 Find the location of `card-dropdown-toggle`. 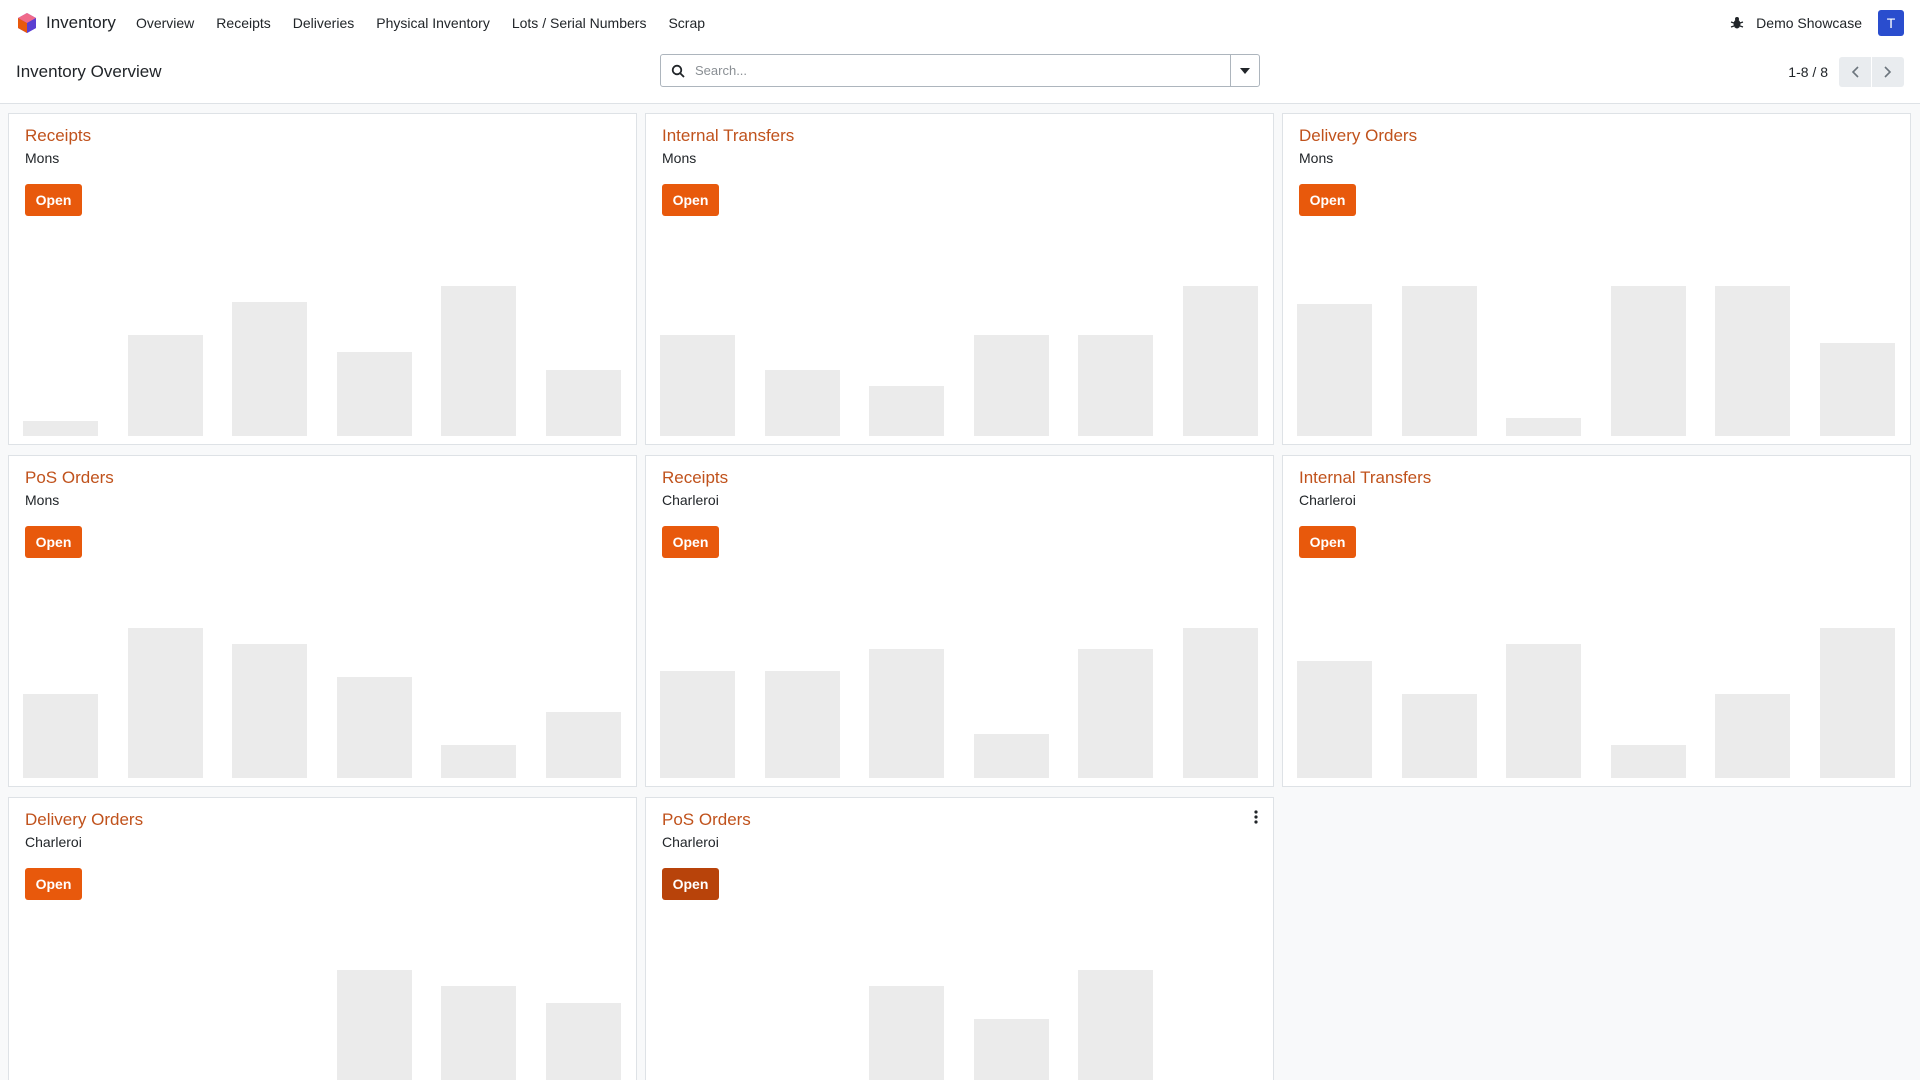

card-dropdown-toggle is located at coordinates (1256, 817).